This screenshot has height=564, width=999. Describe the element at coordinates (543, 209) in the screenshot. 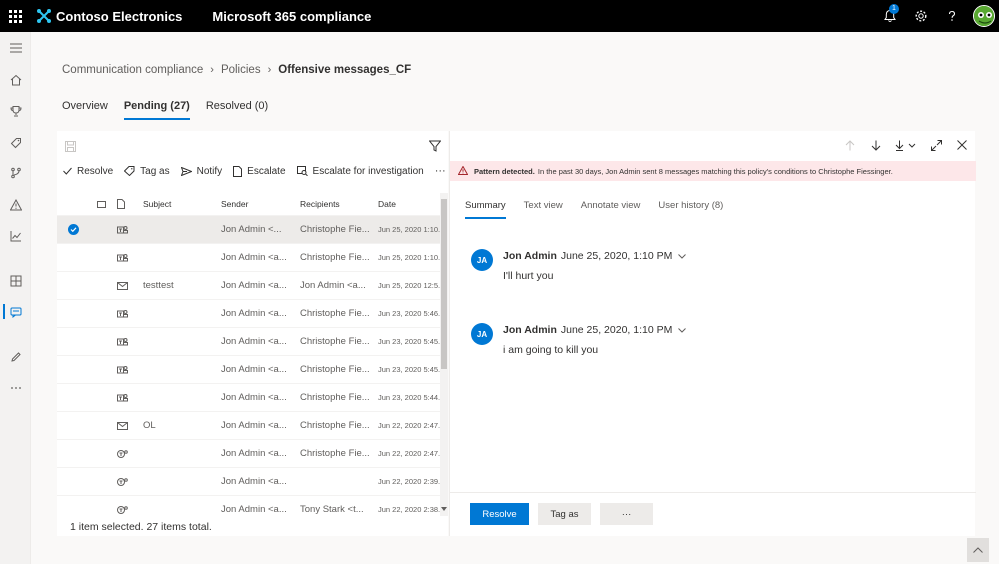

I see `tab-text-view: Text view` at that location.